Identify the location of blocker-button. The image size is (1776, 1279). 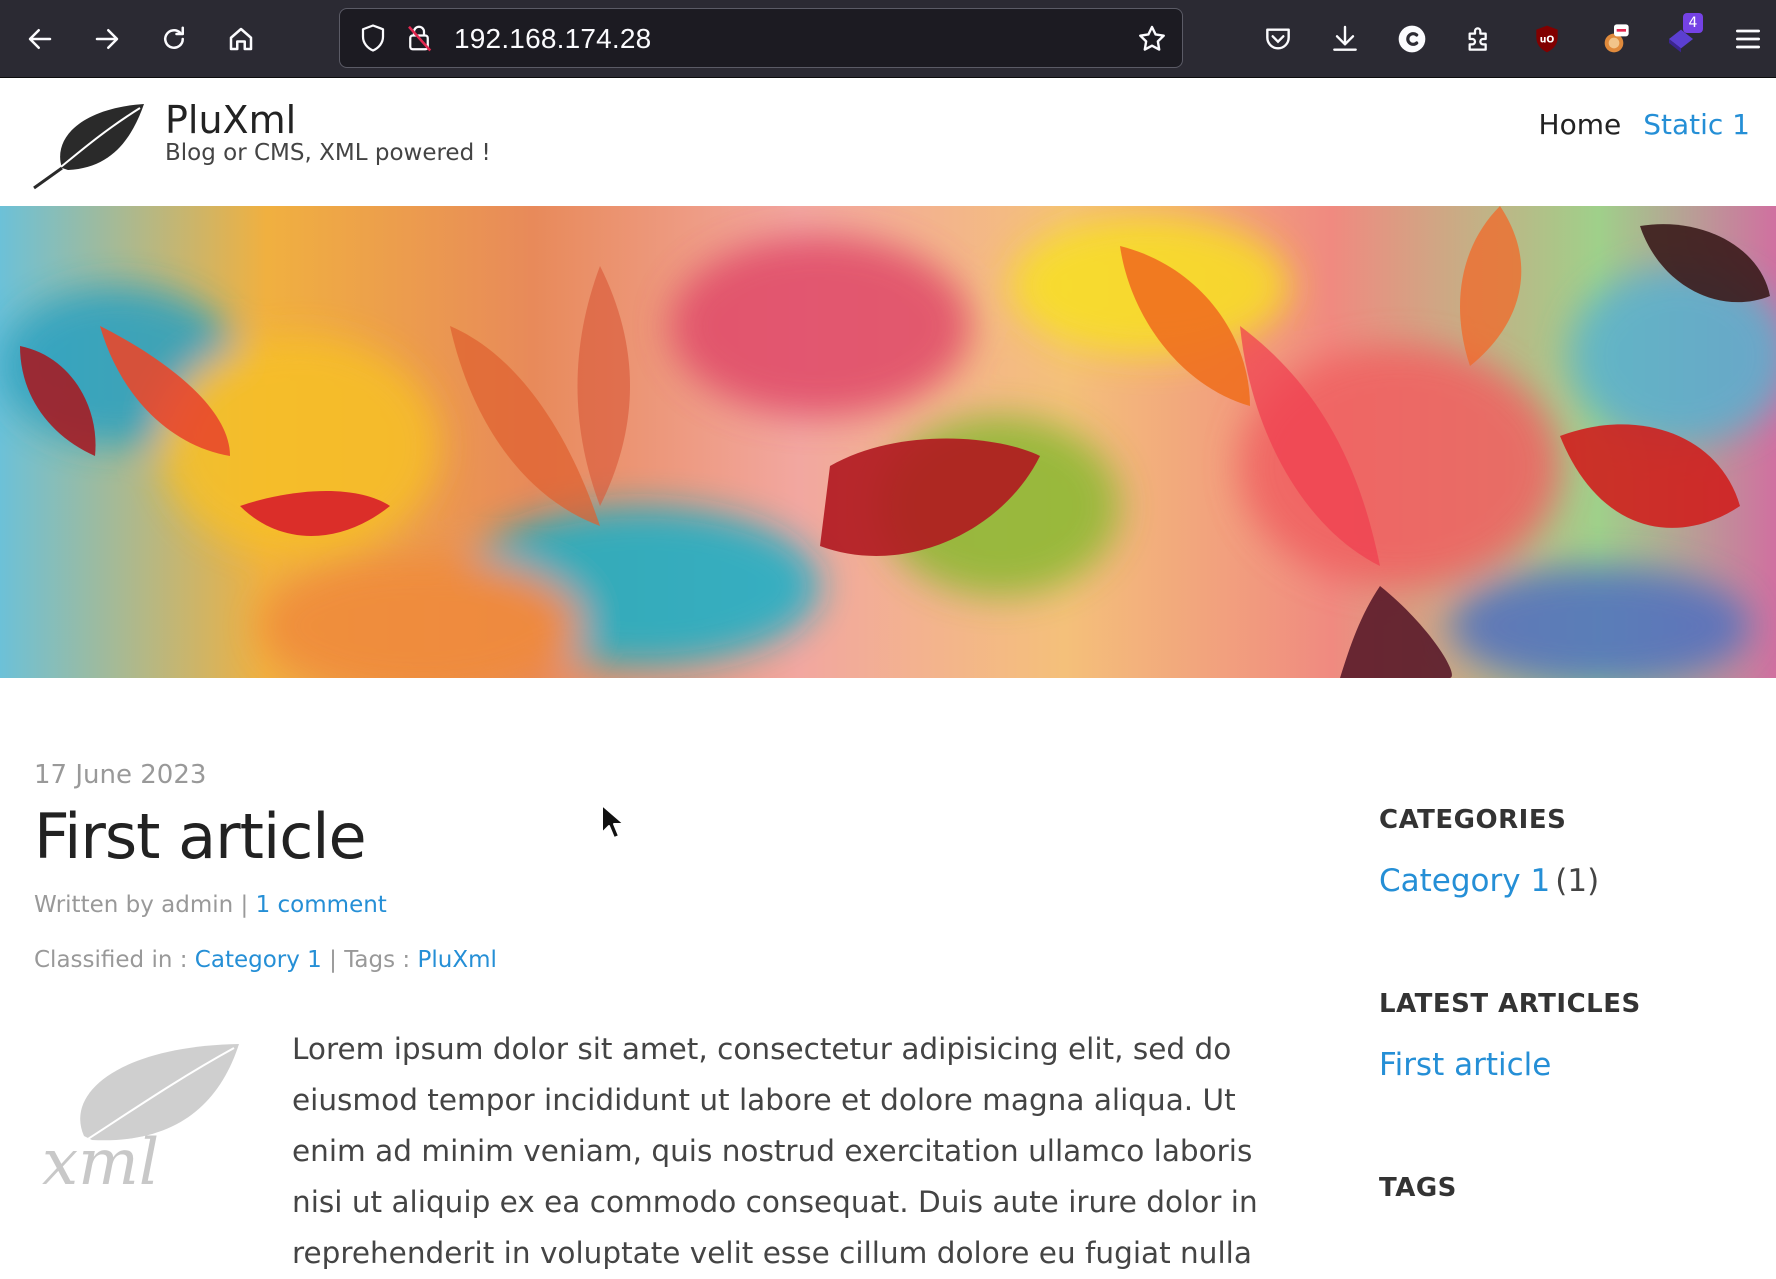
(1614, 39).